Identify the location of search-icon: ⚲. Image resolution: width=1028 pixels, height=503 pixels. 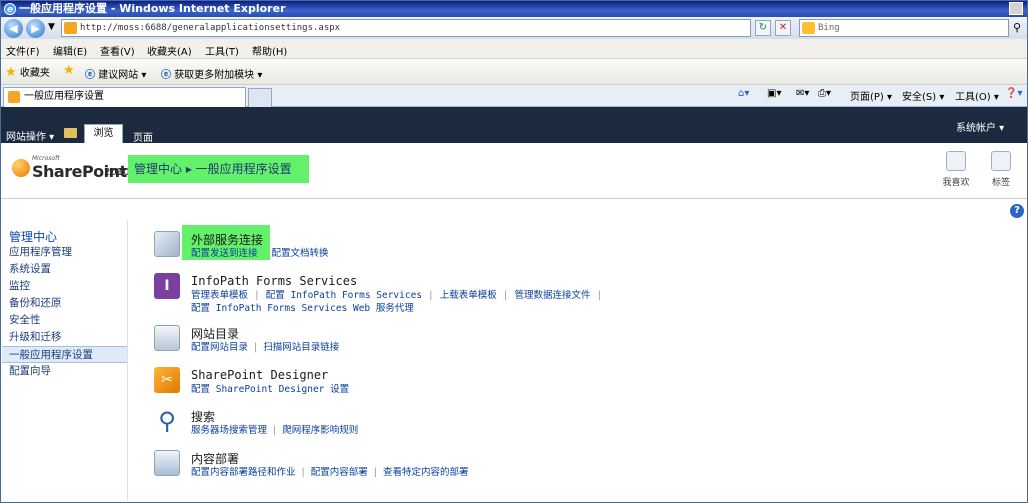
(167, 421).